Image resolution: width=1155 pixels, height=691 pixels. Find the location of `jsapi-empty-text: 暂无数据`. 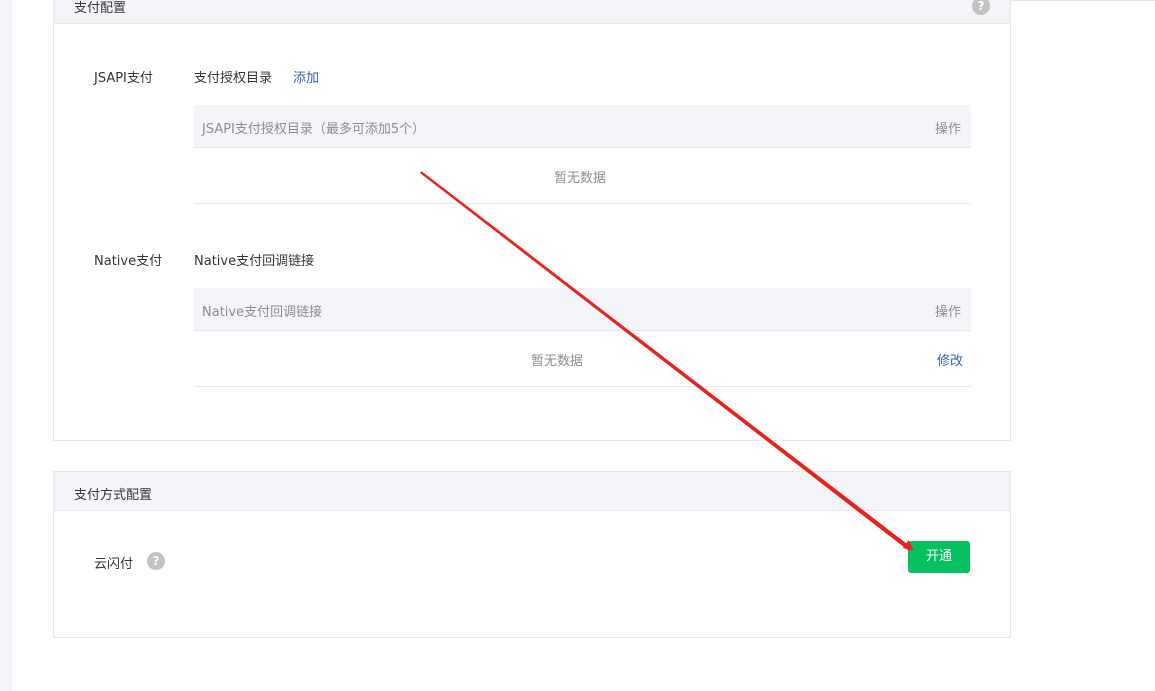

jsapi-empty-text: 暂无数据 is located at coordinates (580, 178).